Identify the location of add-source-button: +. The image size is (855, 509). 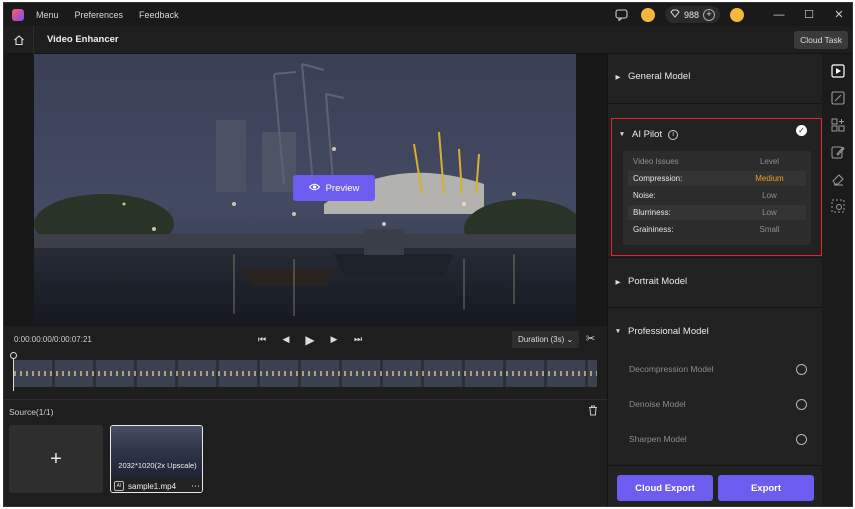
(56, 459).